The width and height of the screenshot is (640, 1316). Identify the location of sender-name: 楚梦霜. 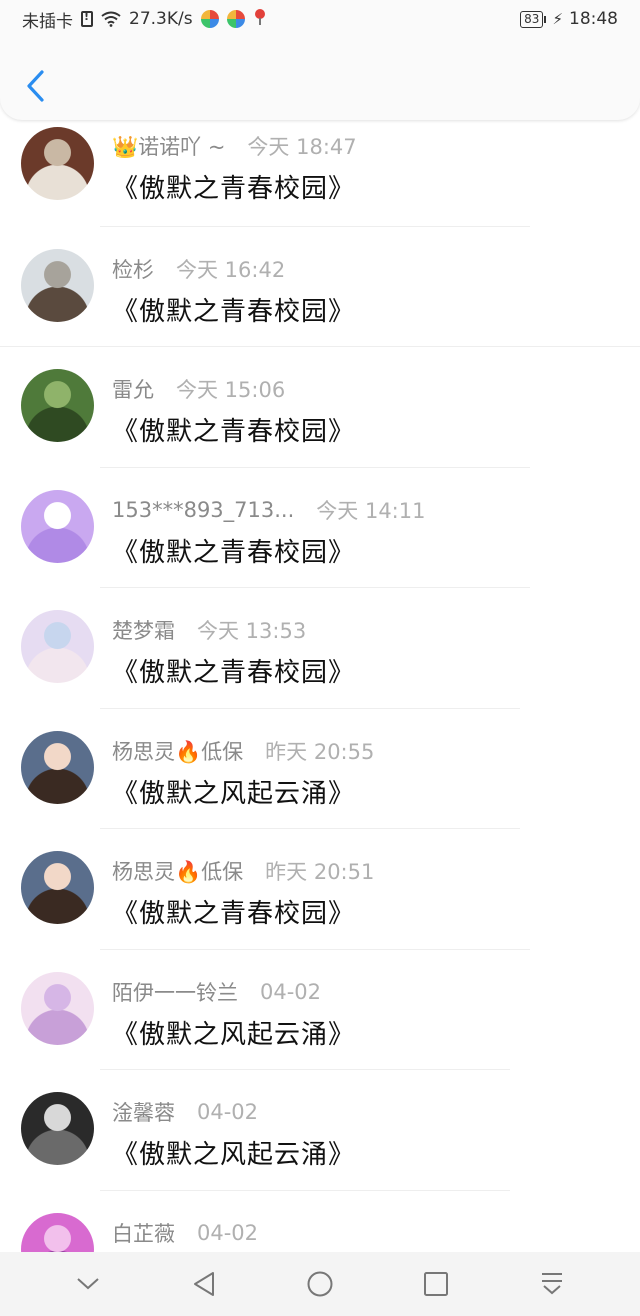
(143, 630).